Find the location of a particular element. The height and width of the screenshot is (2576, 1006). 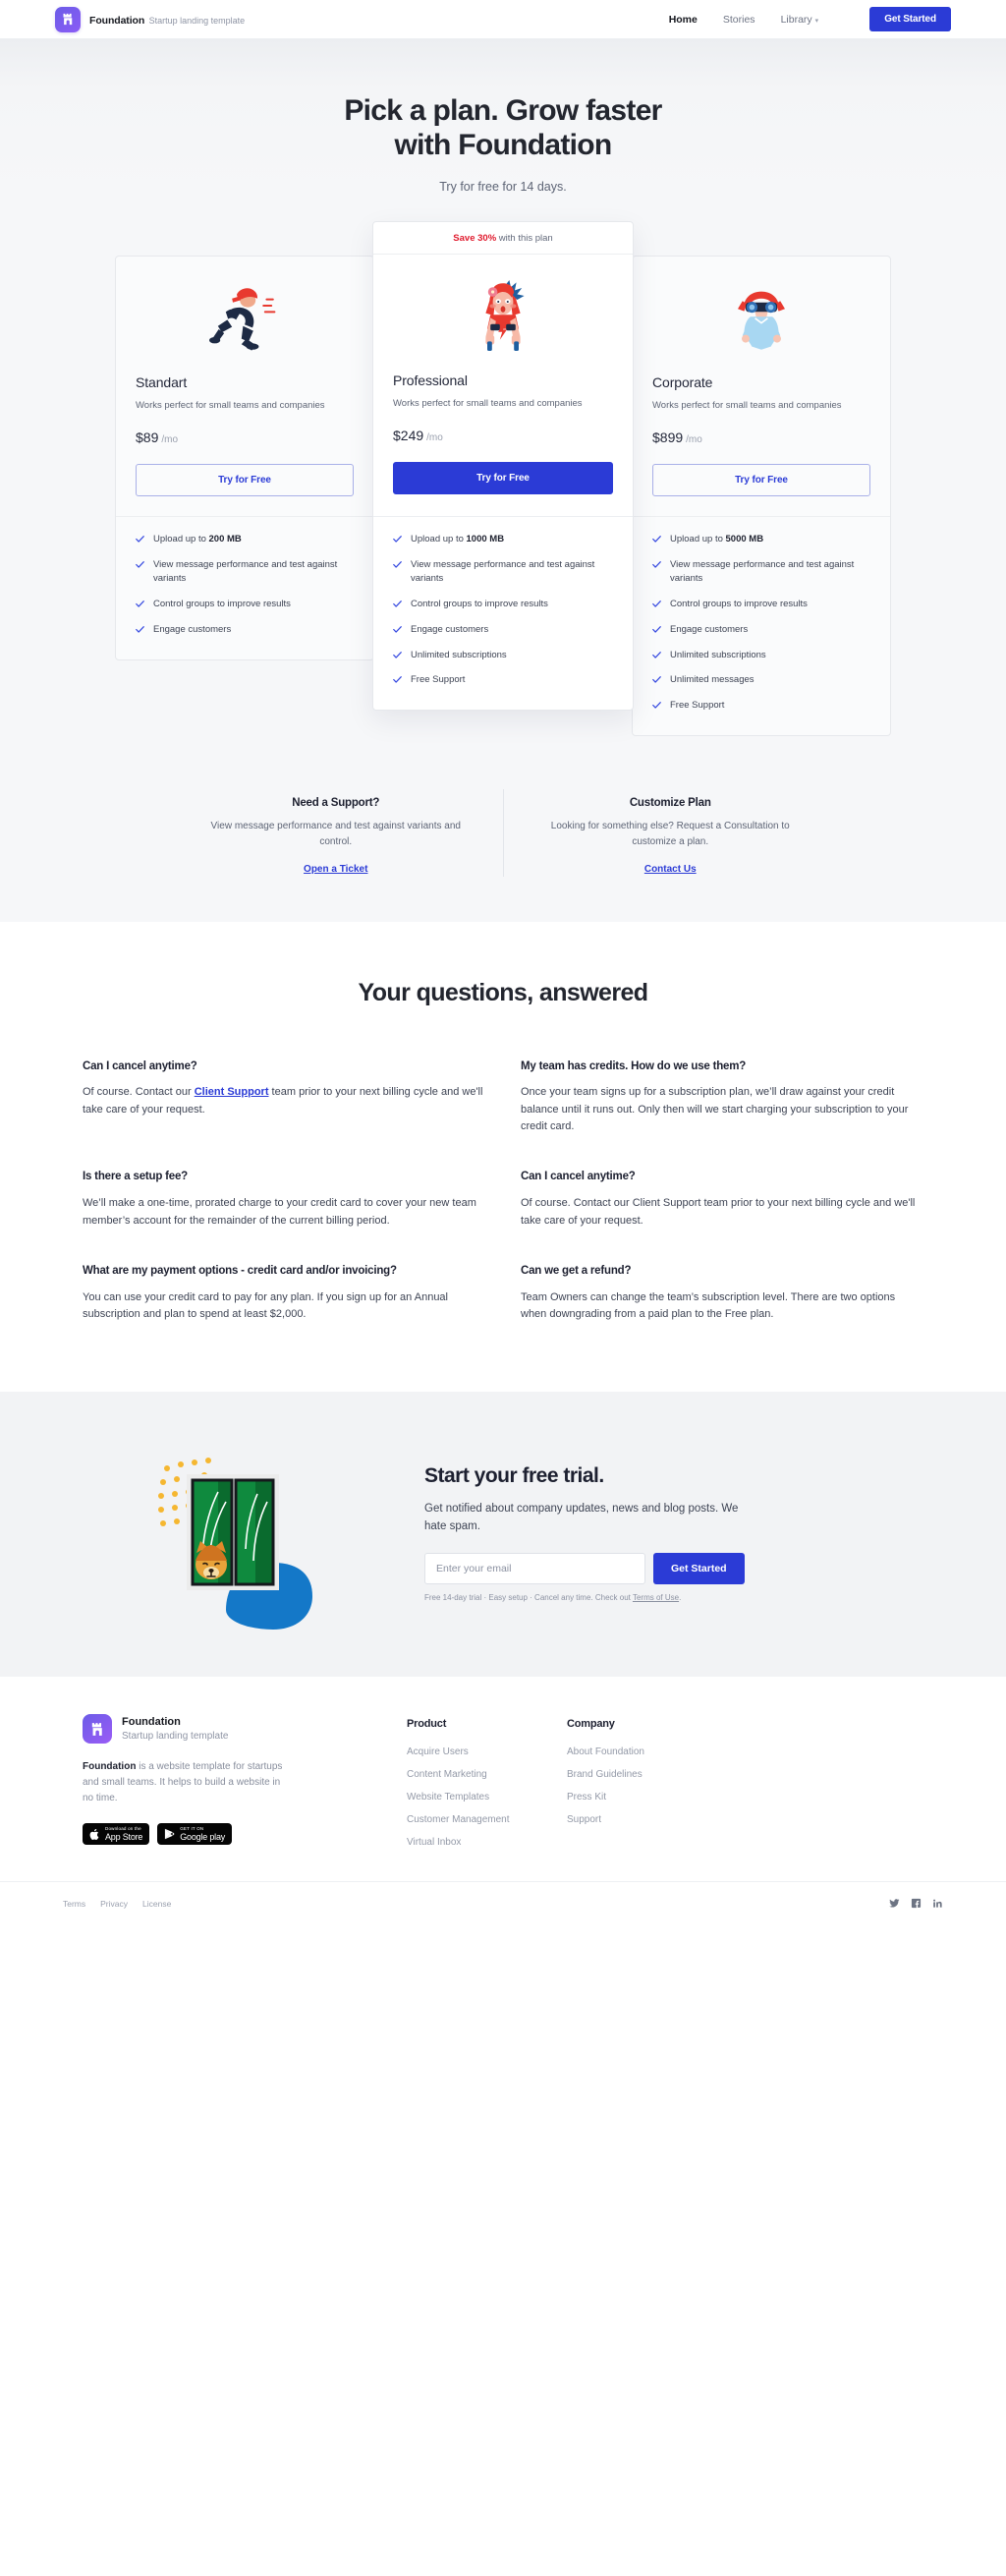

linkedin-icon is located at coordinates (937, 1904).